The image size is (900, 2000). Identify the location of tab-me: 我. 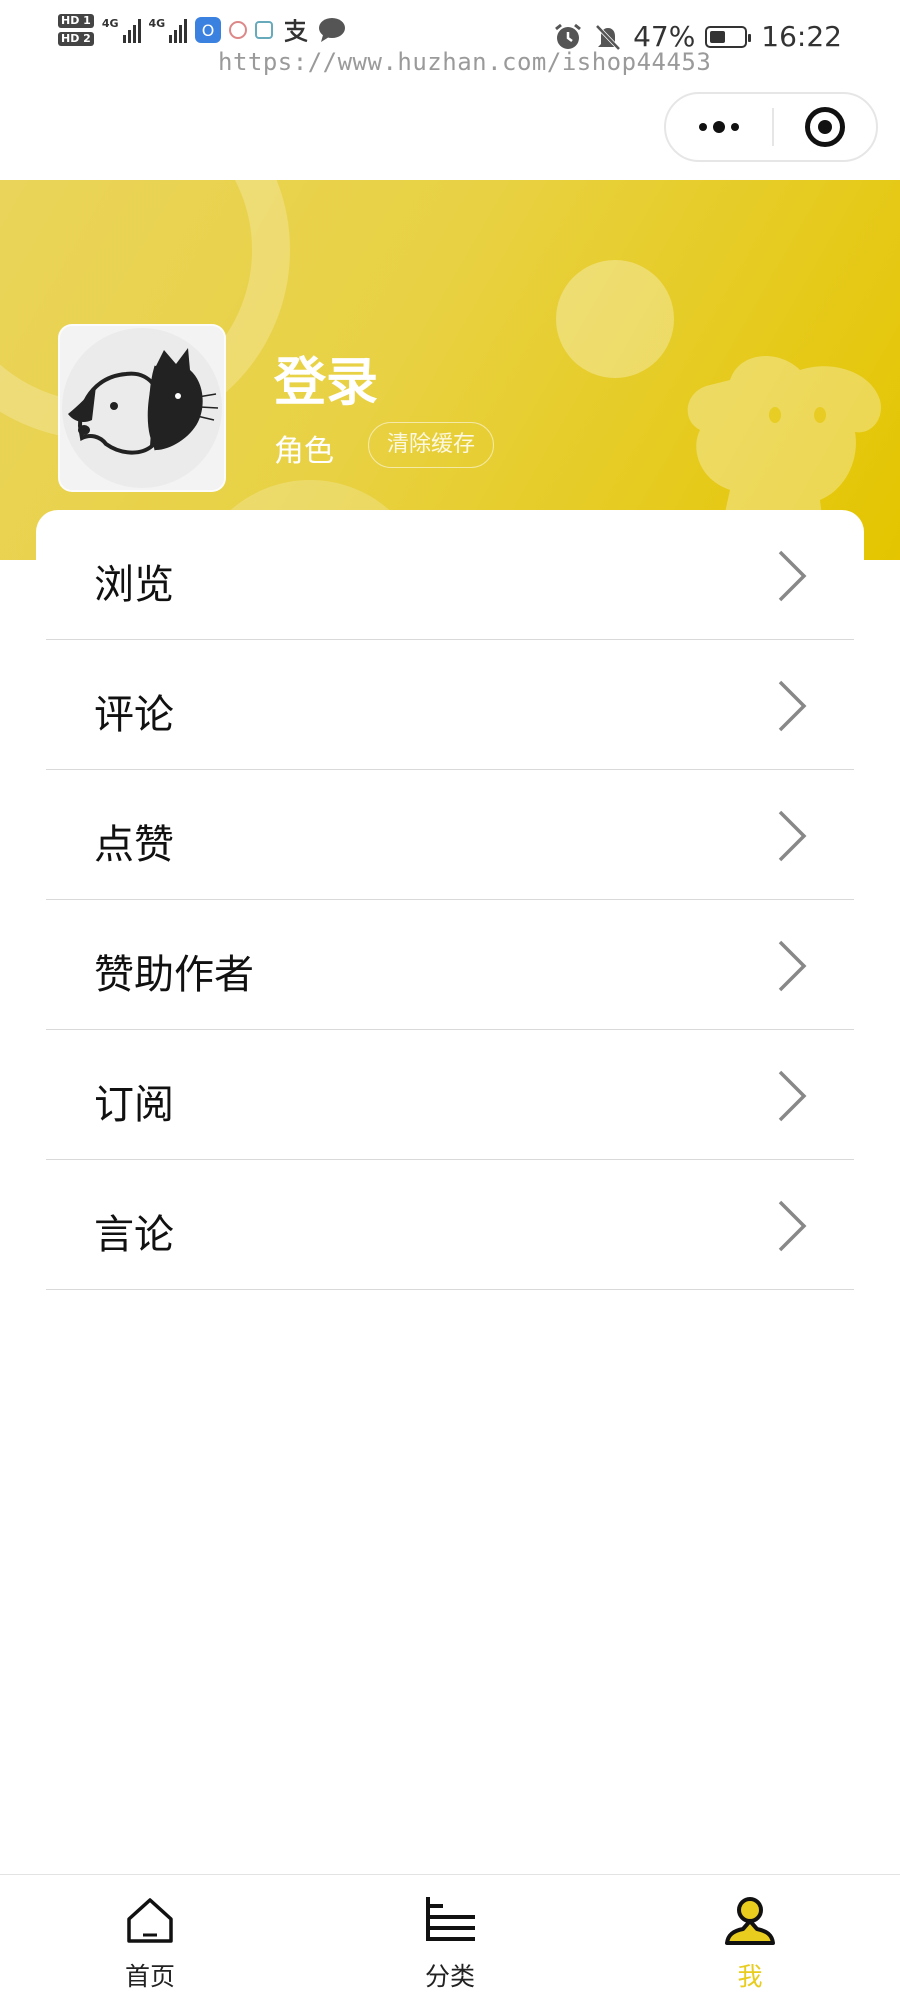
(750, 1937).